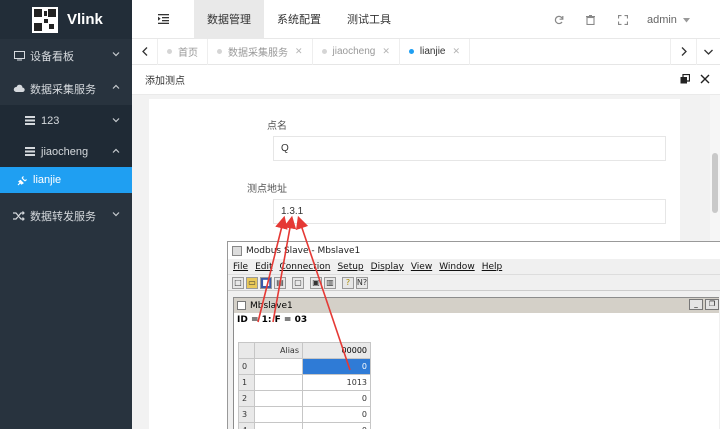 The image size is (720, 429). I want to click on row-index: 0, so click(246, 366).